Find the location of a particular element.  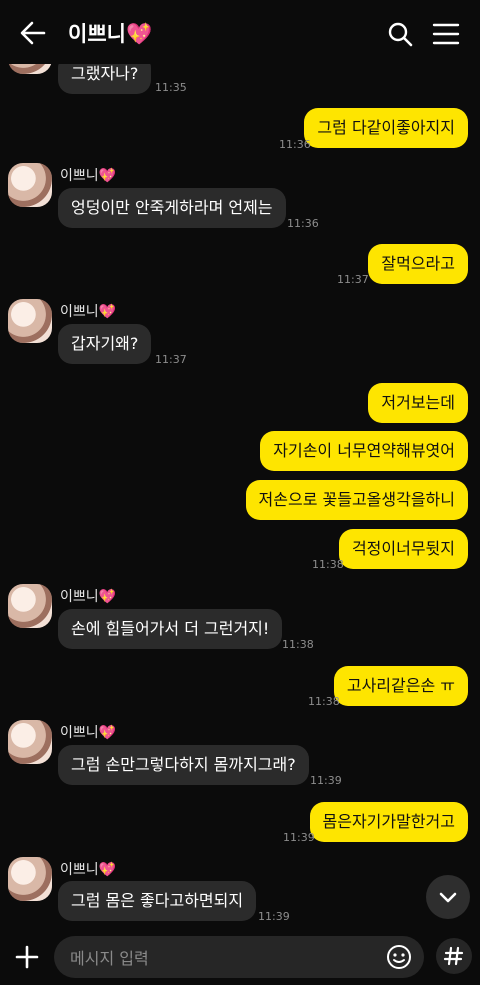

message-bubble-outgoing: 저거보는데 is located at coordinates (418, 403).